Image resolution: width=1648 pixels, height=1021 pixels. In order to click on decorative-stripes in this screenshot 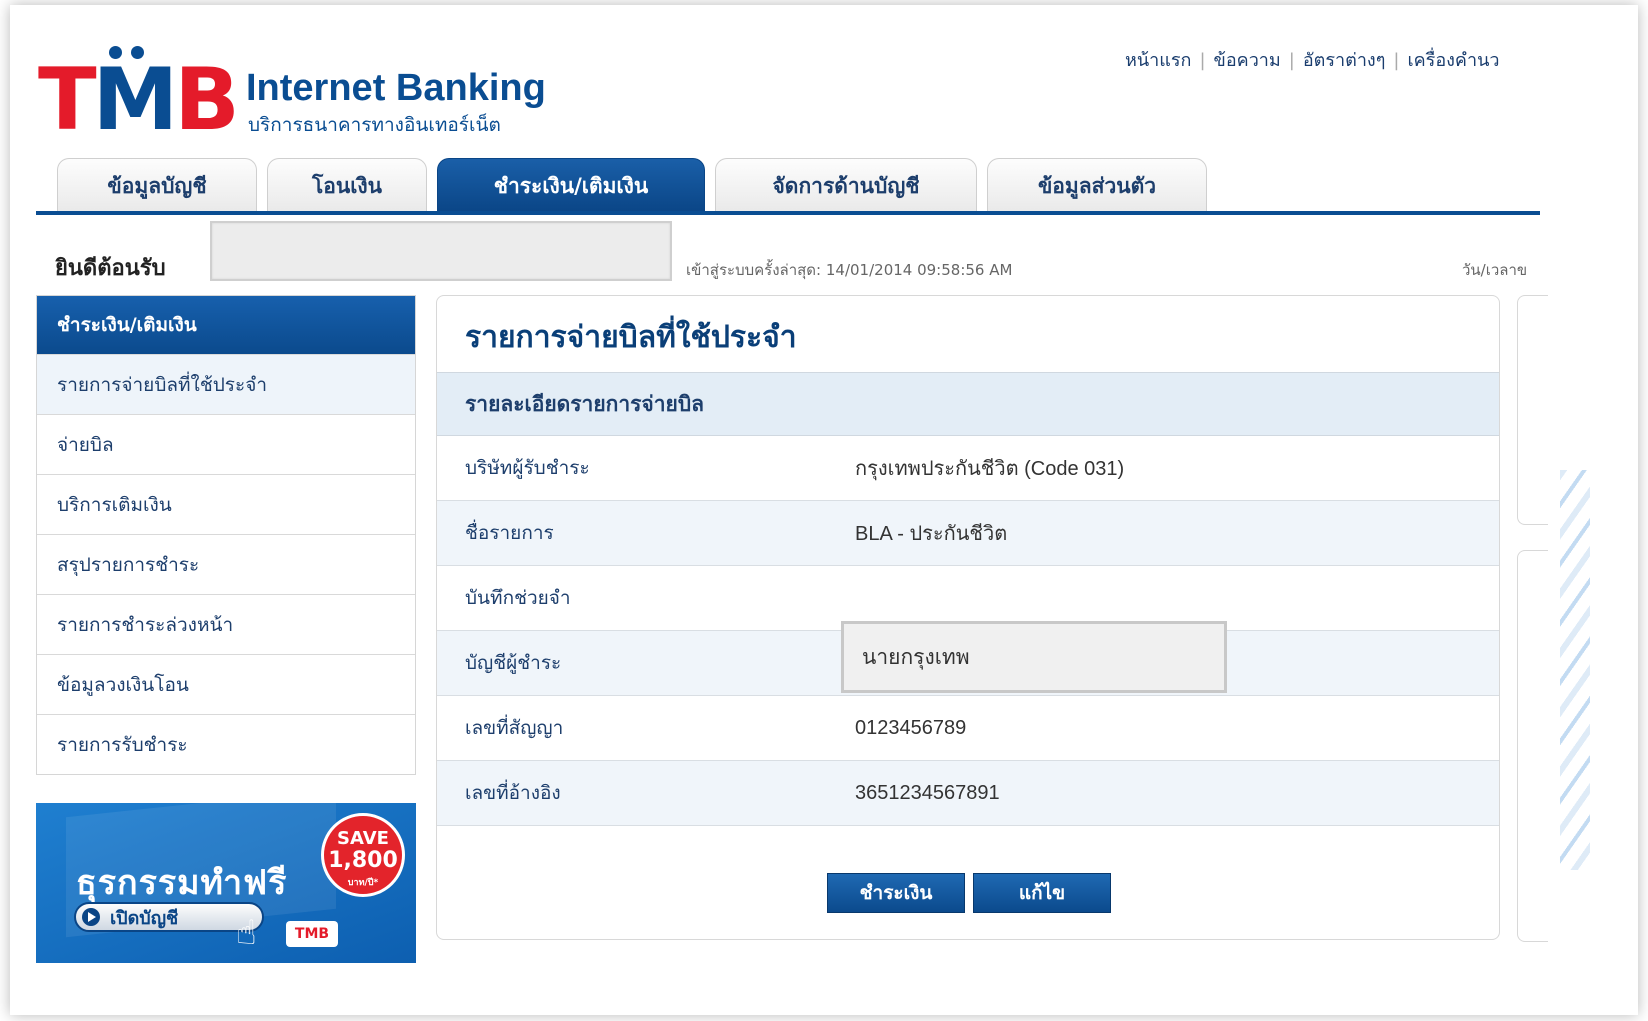, I will do `click(1575, 670)`.